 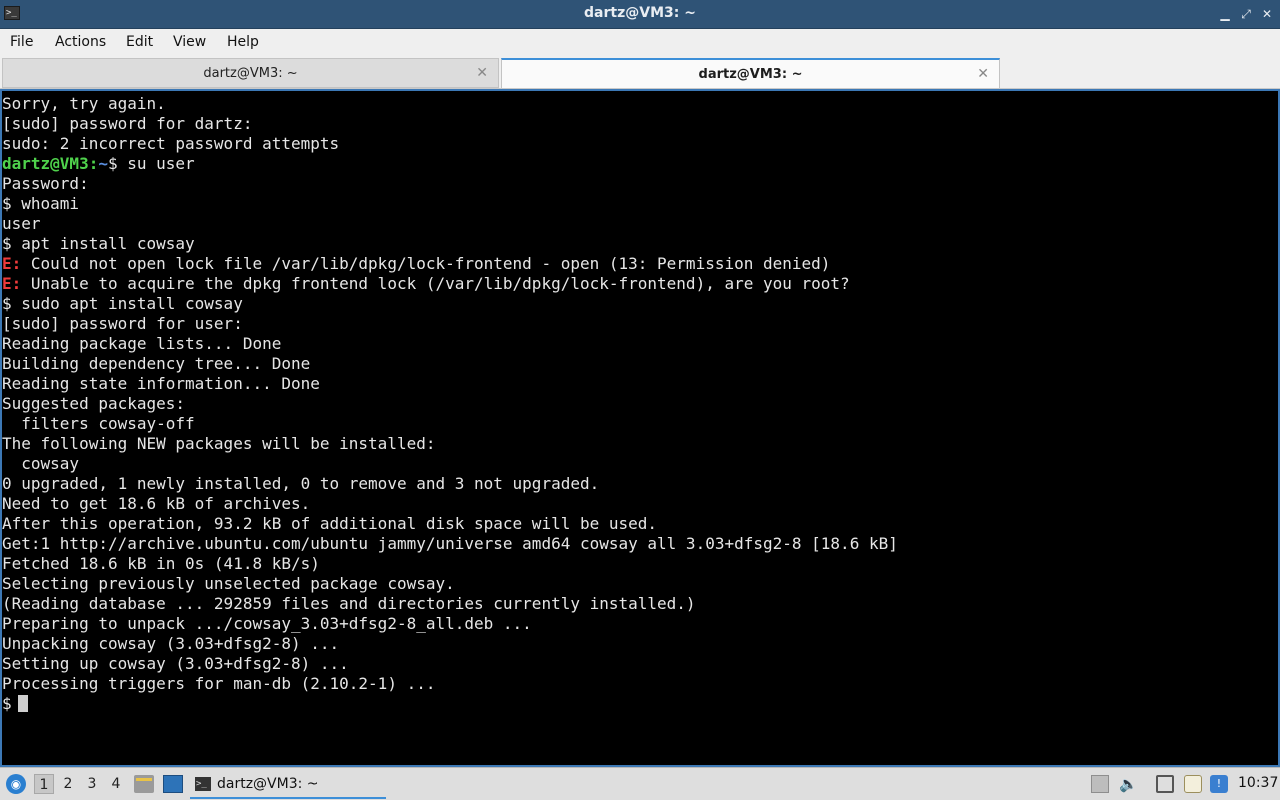 I want to click on window-titlebar: >_ dartz@VM3: ~ ▁ ⤢ ✕, so click(x=640, y=14).